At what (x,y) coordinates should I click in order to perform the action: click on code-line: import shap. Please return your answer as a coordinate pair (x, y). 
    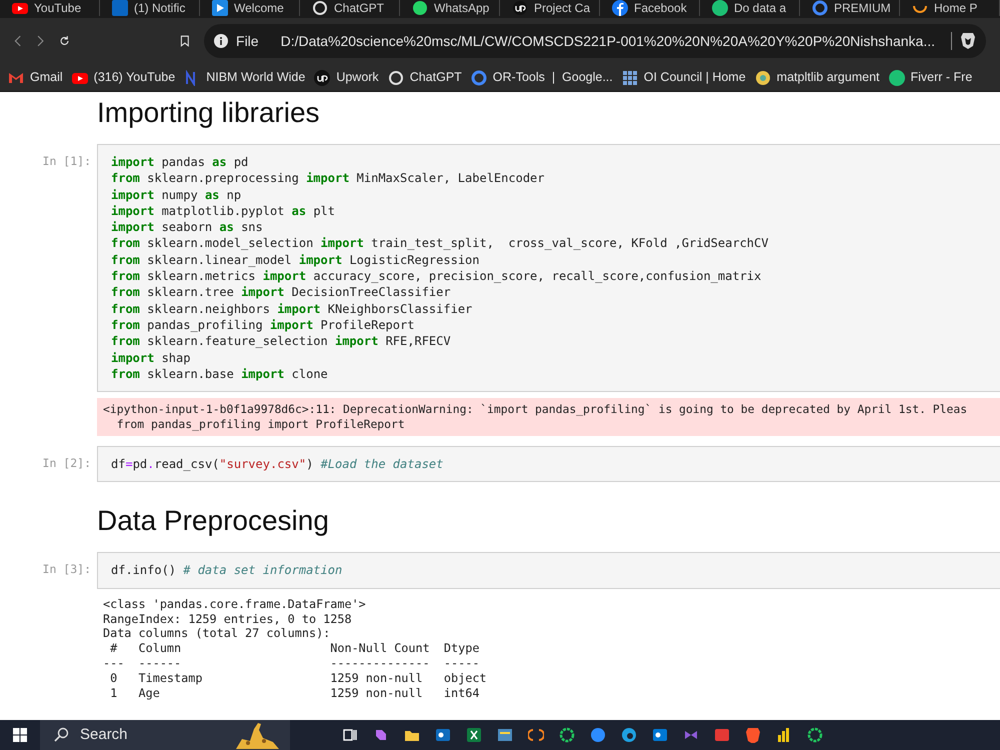
    Looking at the image, I should click on (151, 358).